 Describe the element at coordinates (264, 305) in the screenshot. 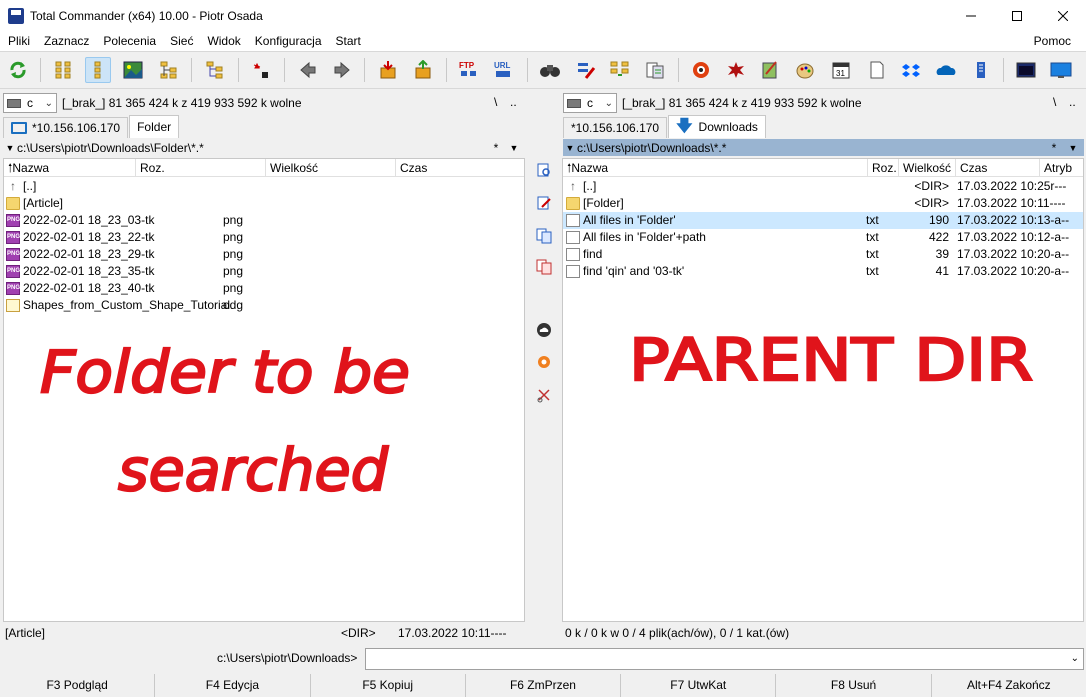

I see `file-row: Shapes_from_Custom_Shape_Tutorial odg` at that location.